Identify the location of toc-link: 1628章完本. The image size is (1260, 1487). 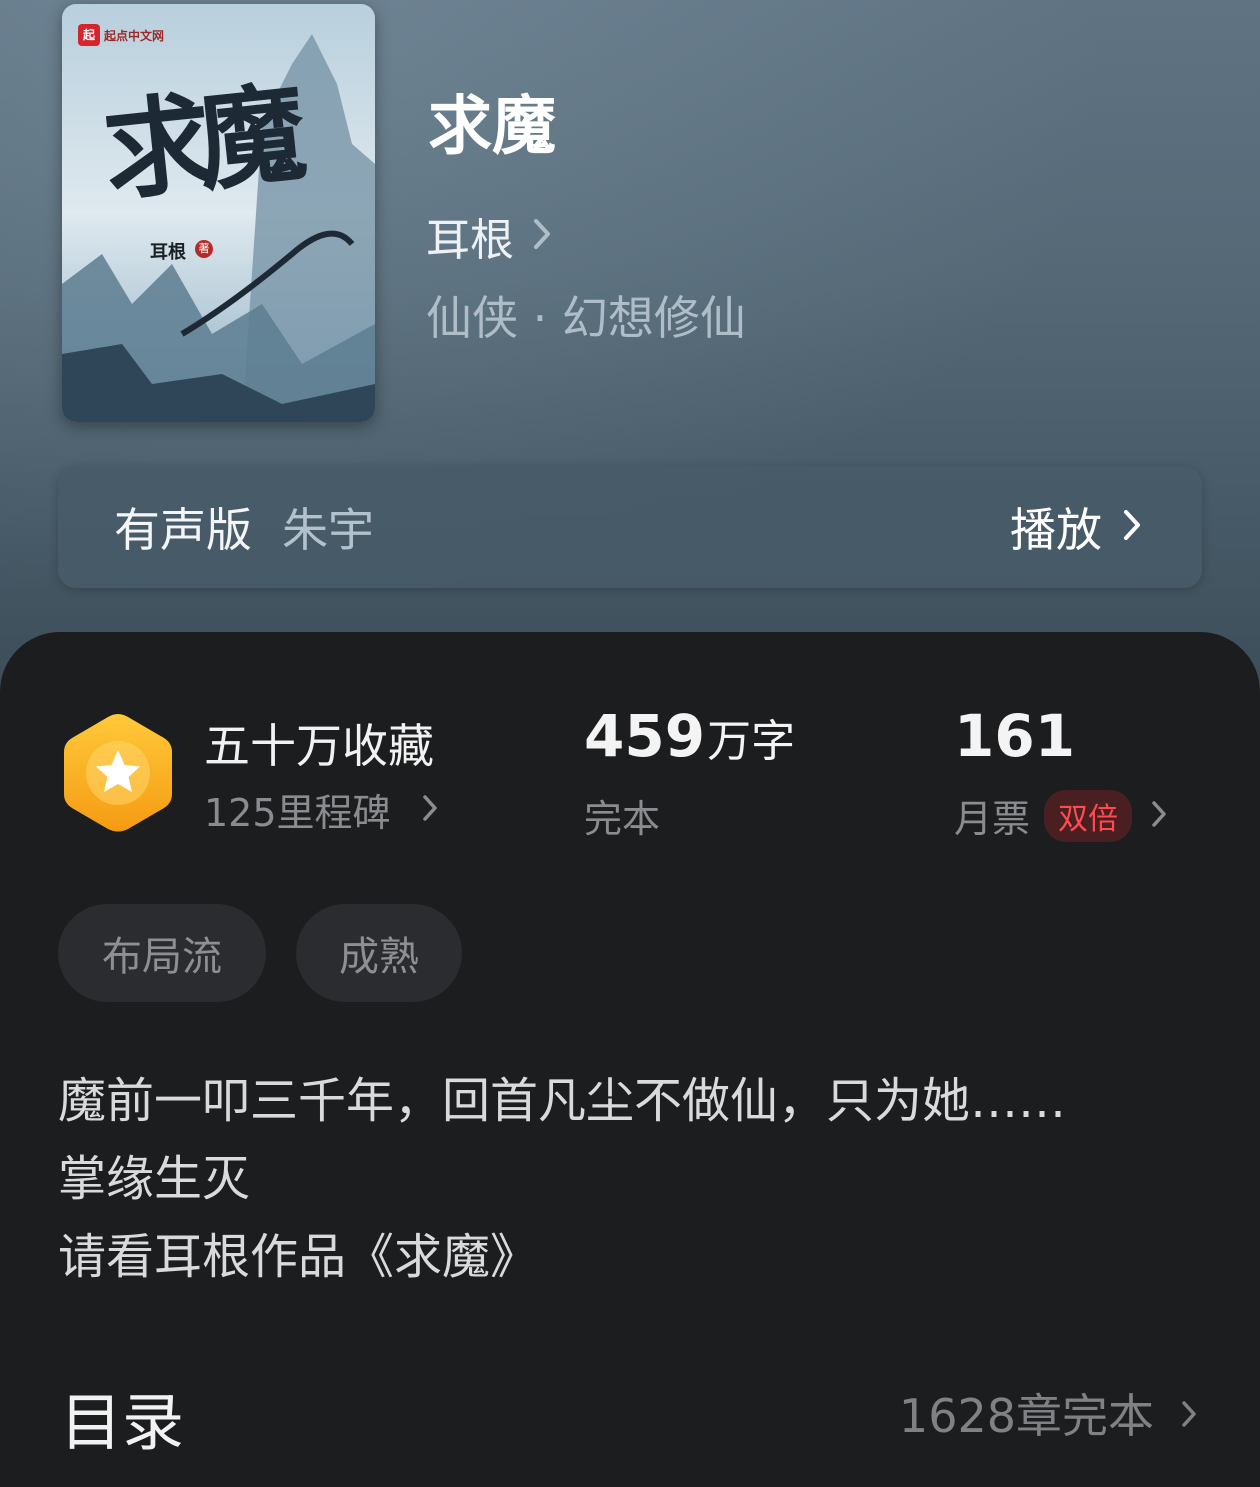
(1048, 1413).